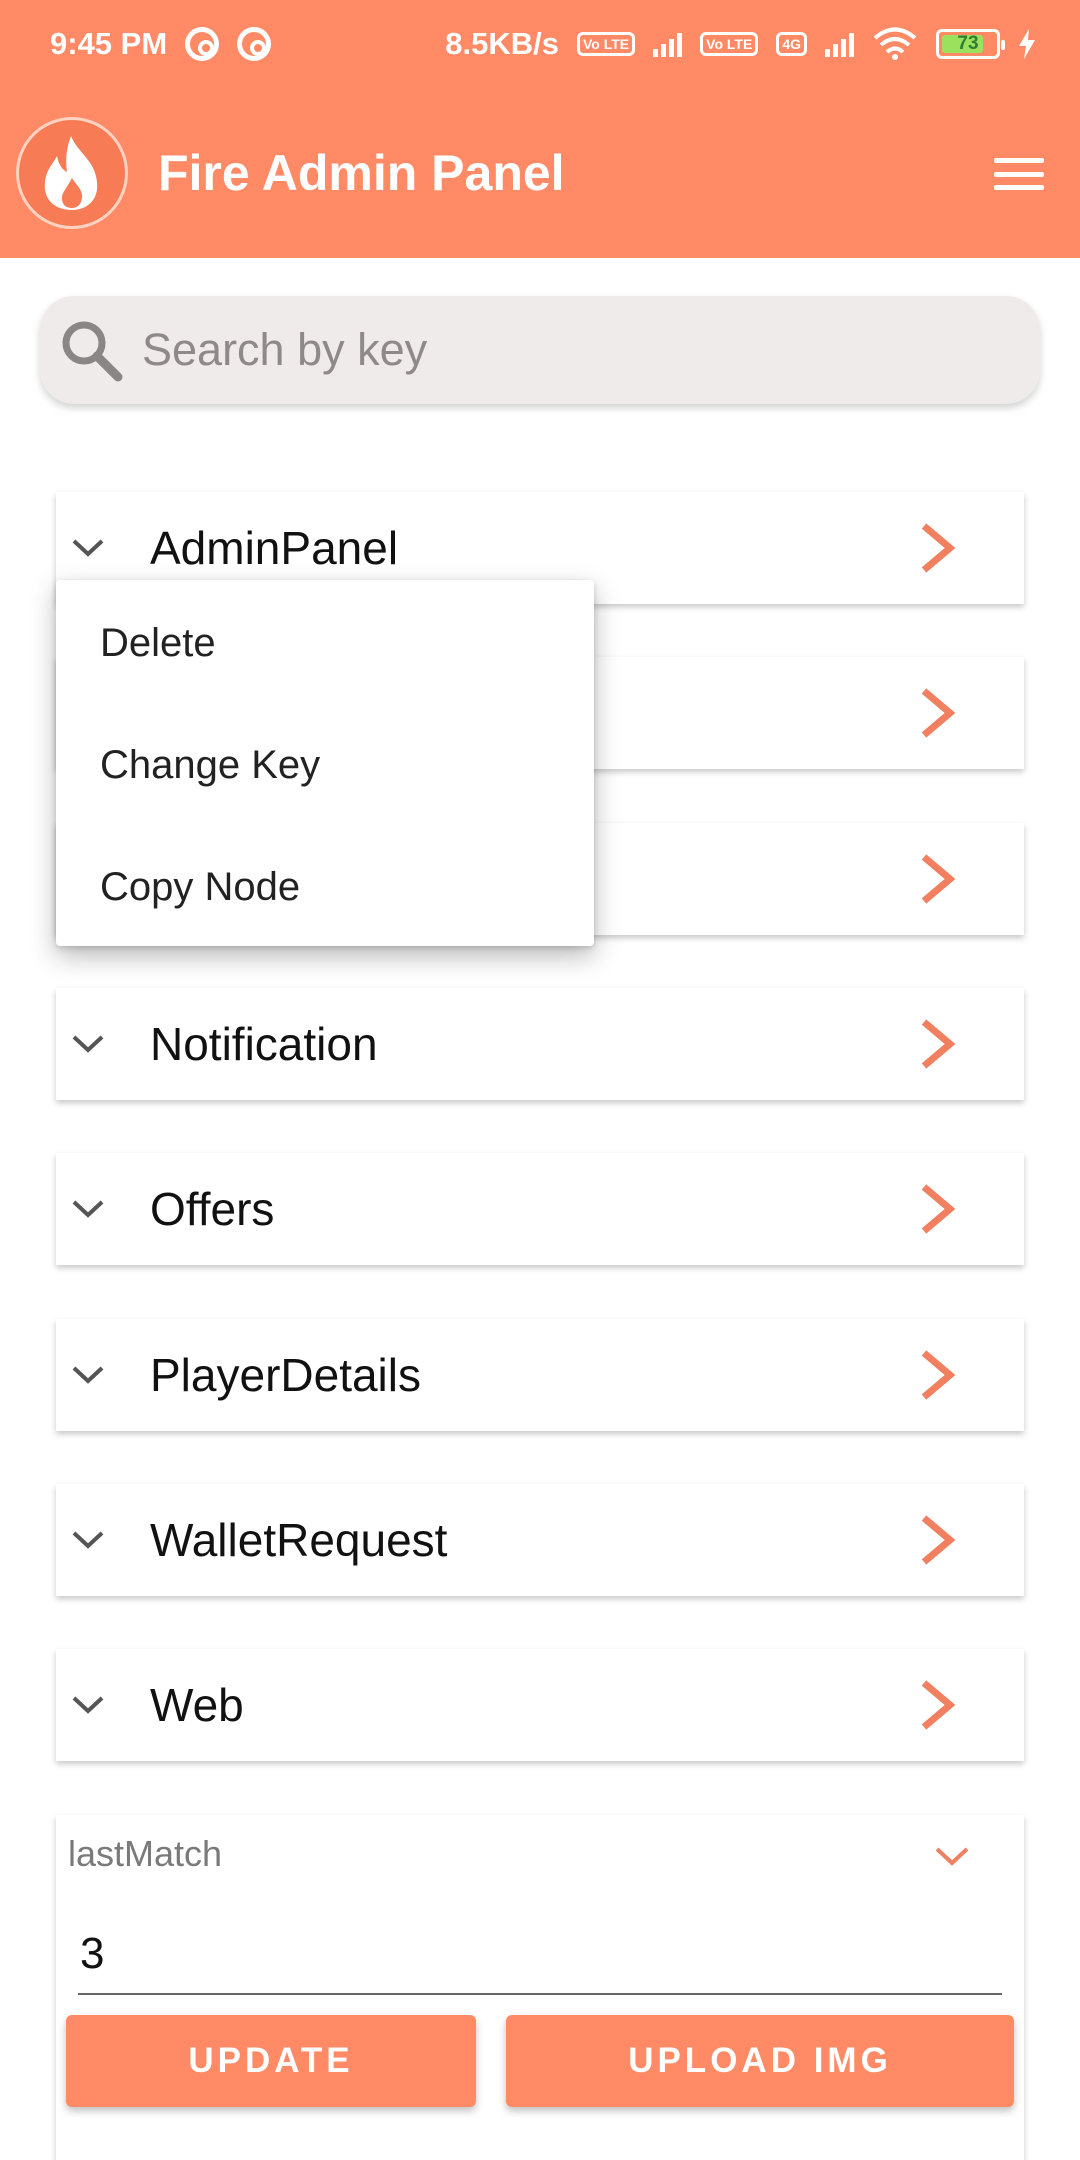 The image size is (1080, 2160). What do you see at coordinates (299, 1540) in the screenshot?
I see `node-label: WalletRequest` at bounding box center [299, 1540].